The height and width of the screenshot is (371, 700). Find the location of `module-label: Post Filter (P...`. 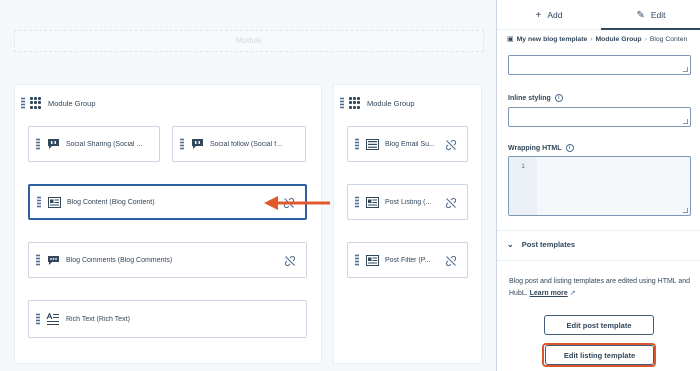

module-label: Post Filter (P... is located at coordinates (408, 260).